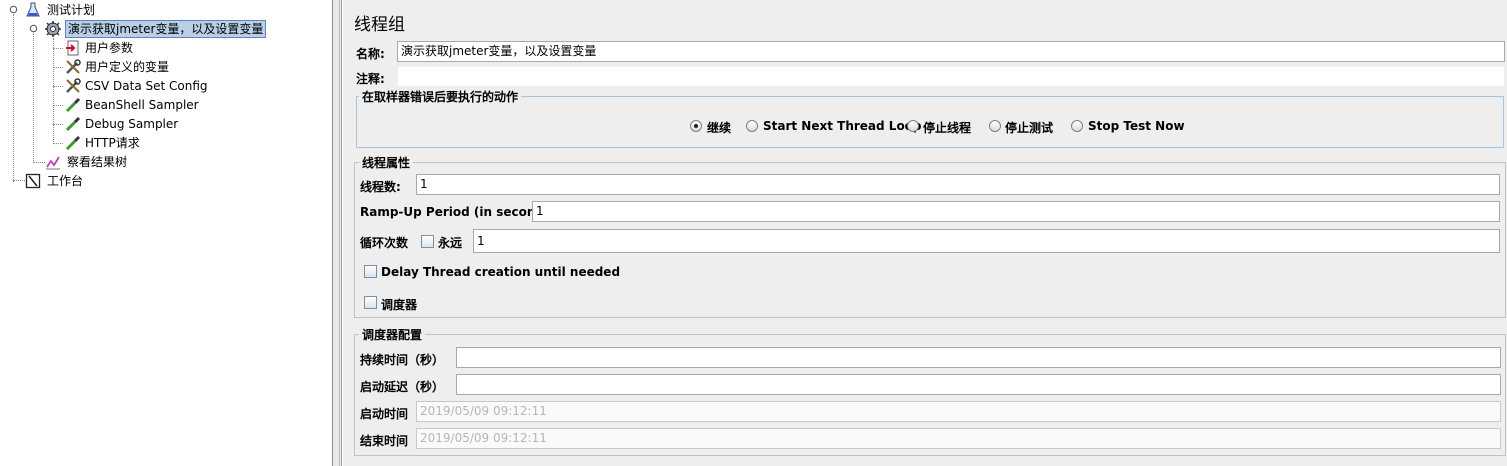 The width and height of the screenshot is (1507, 466). I want to click on duration-label: 持续时间（秒）, so click(402, 360).